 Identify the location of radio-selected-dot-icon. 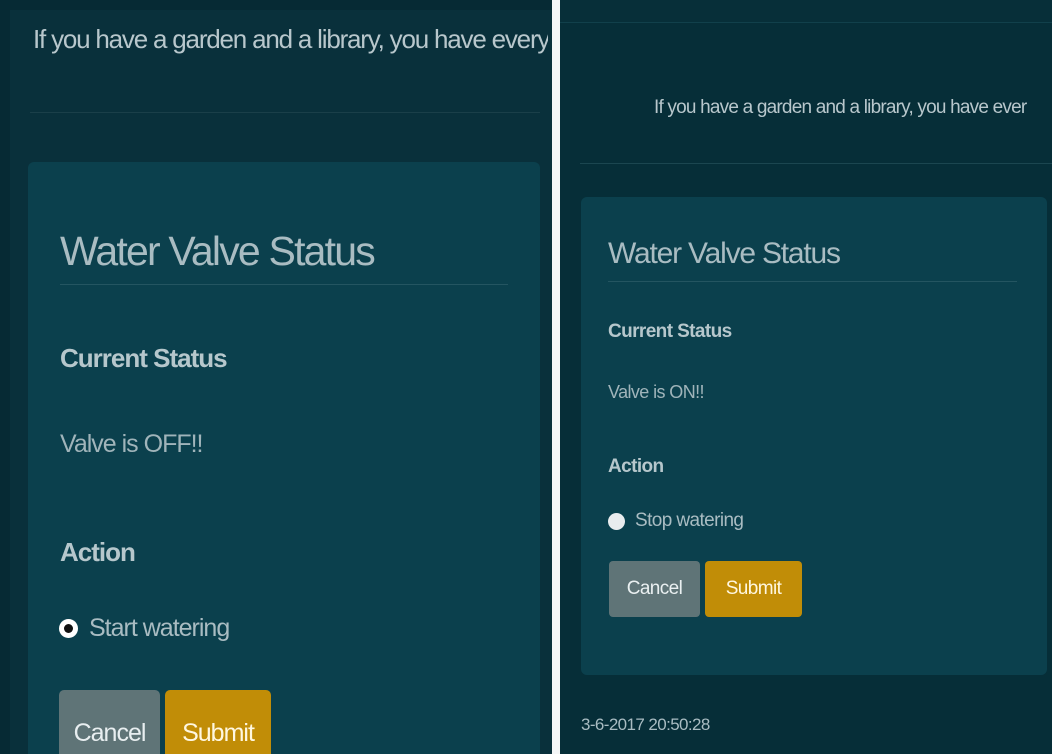
(68, 628).